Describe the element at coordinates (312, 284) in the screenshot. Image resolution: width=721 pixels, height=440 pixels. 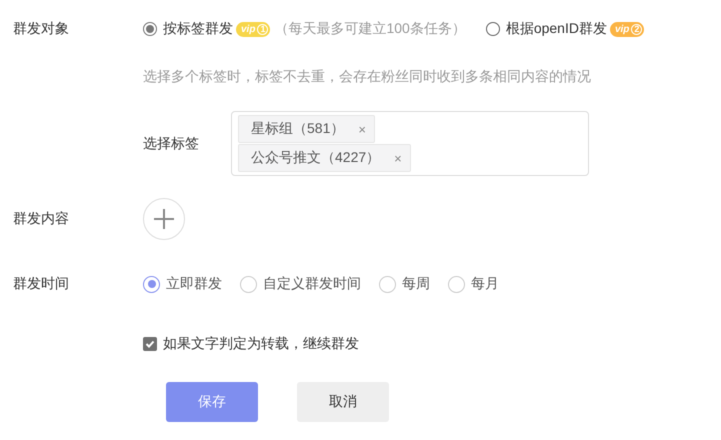
I see `option-label: 自定义群发时间` at that location.